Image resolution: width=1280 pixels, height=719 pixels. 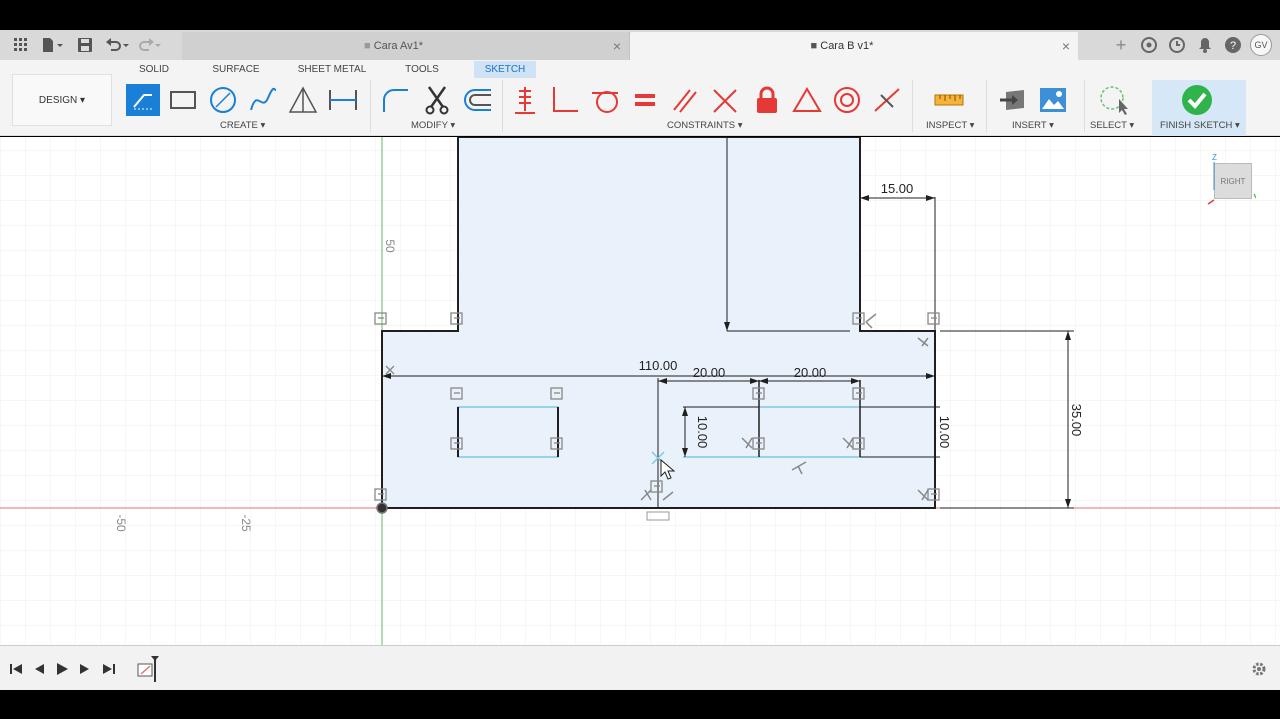 I want to click on tangent-constraint-icon, so click(x=605, y=100).